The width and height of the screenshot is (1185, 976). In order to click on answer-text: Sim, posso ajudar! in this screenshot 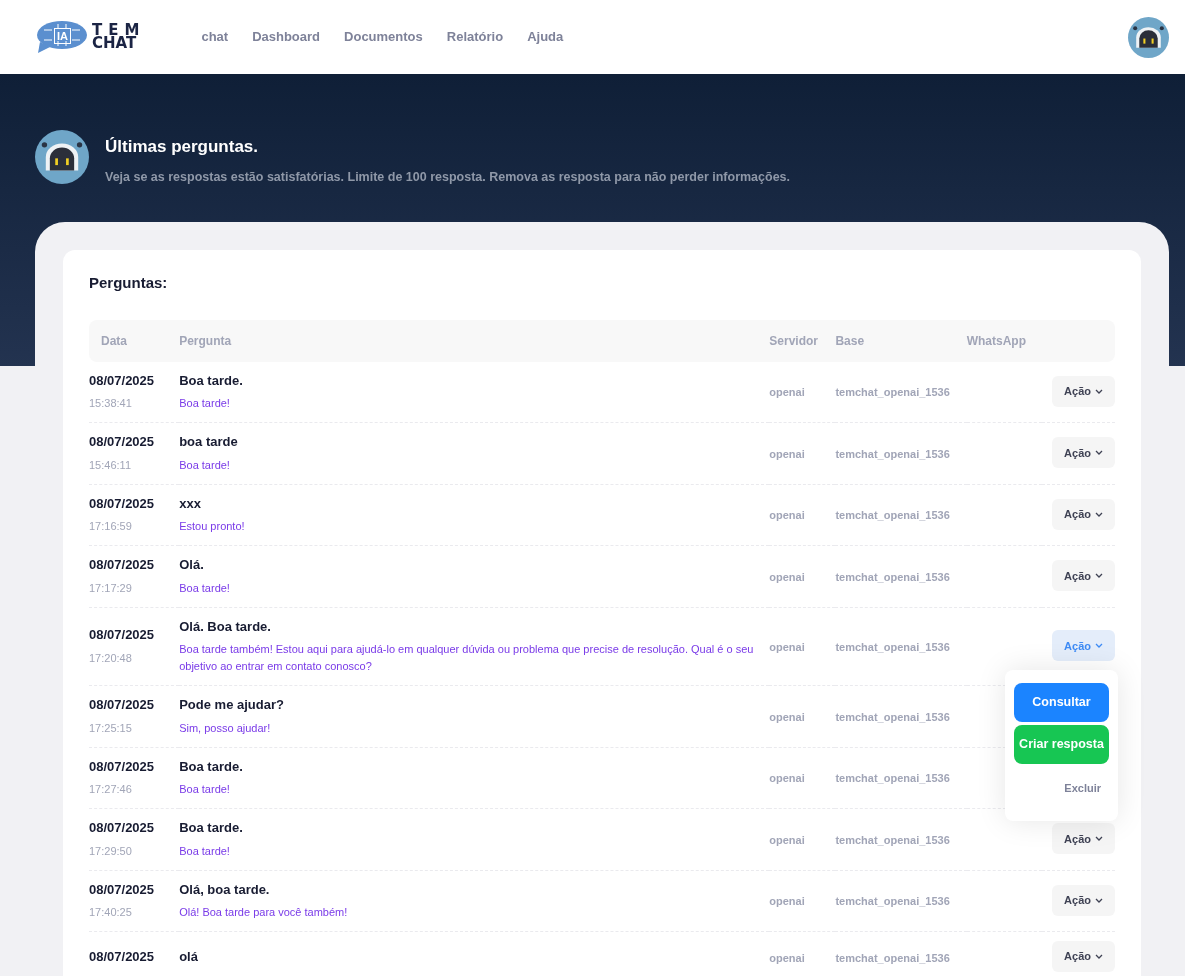, I will do `click(225, 728)`.